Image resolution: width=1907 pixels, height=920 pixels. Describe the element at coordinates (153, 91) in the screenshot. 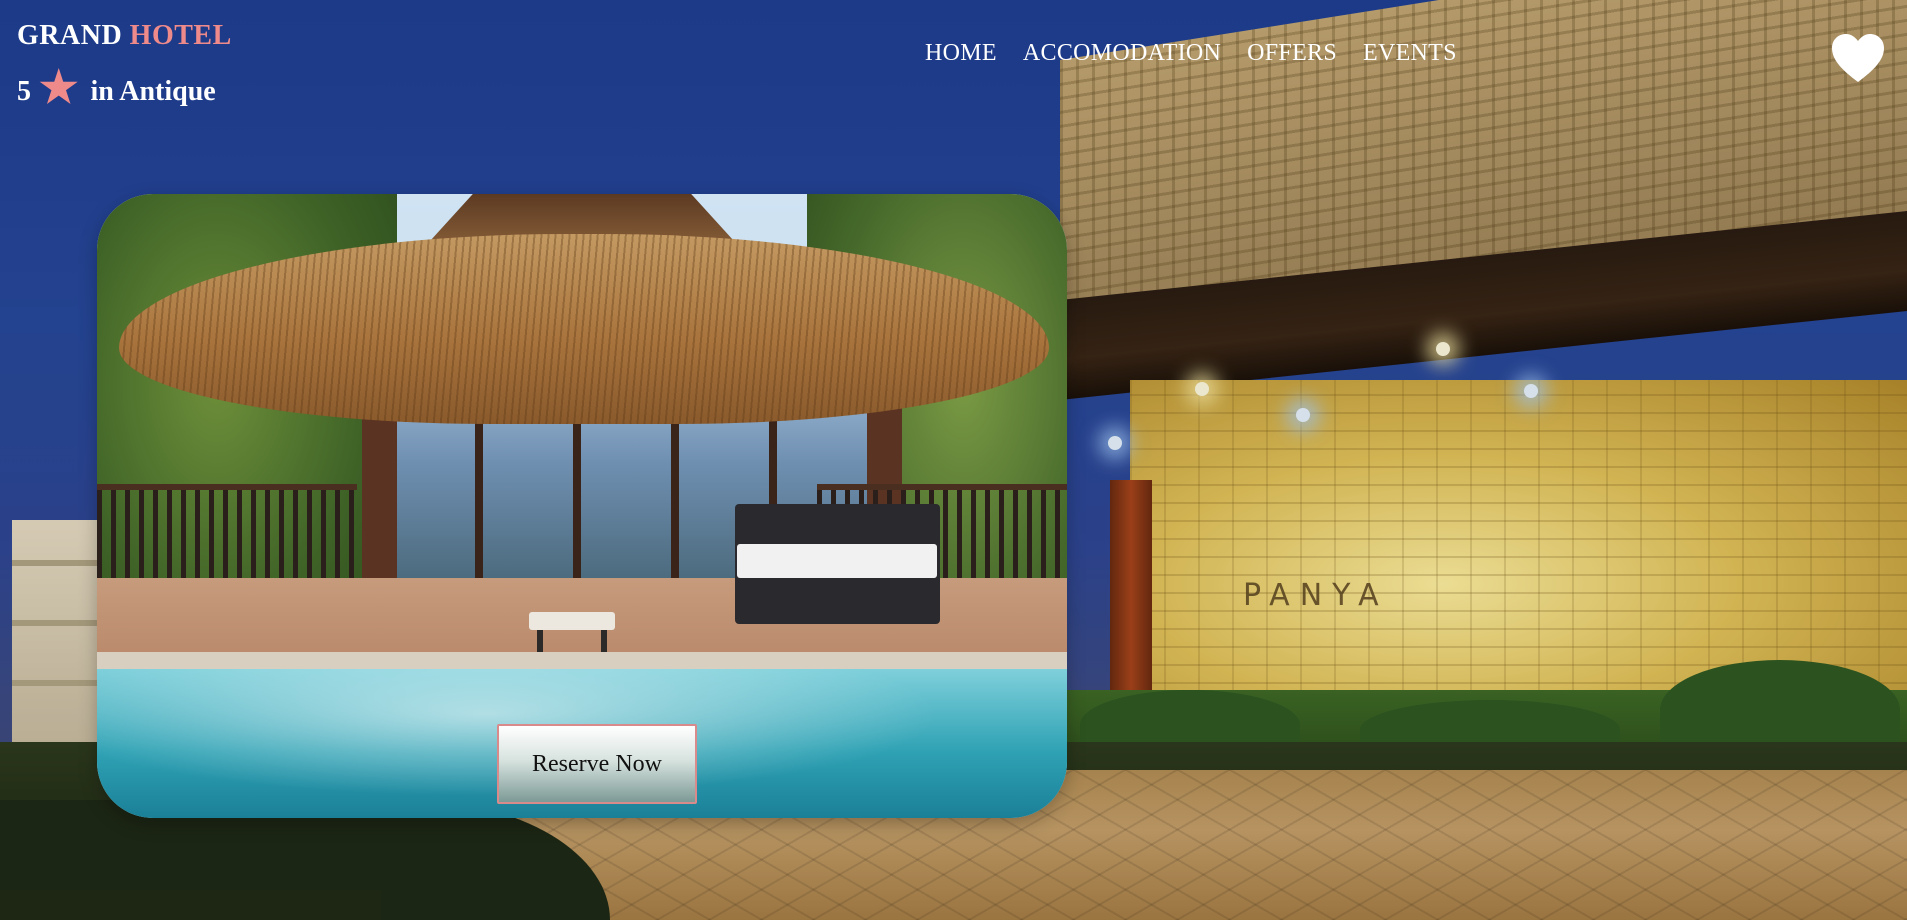

I see `rating-location: in Antique` at that location.